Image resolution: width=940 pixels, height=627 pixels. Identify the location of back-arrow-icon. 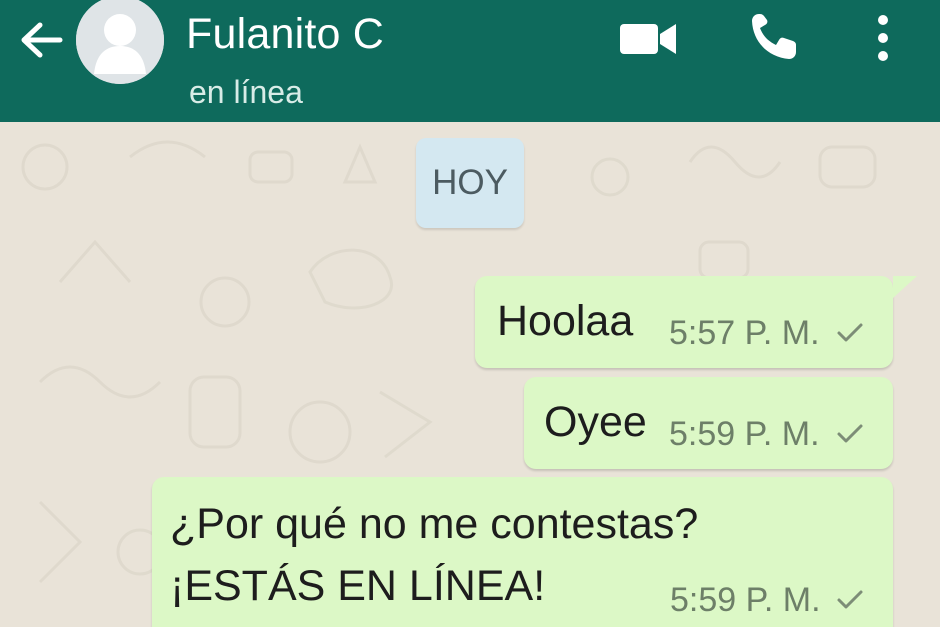
(41, 40).